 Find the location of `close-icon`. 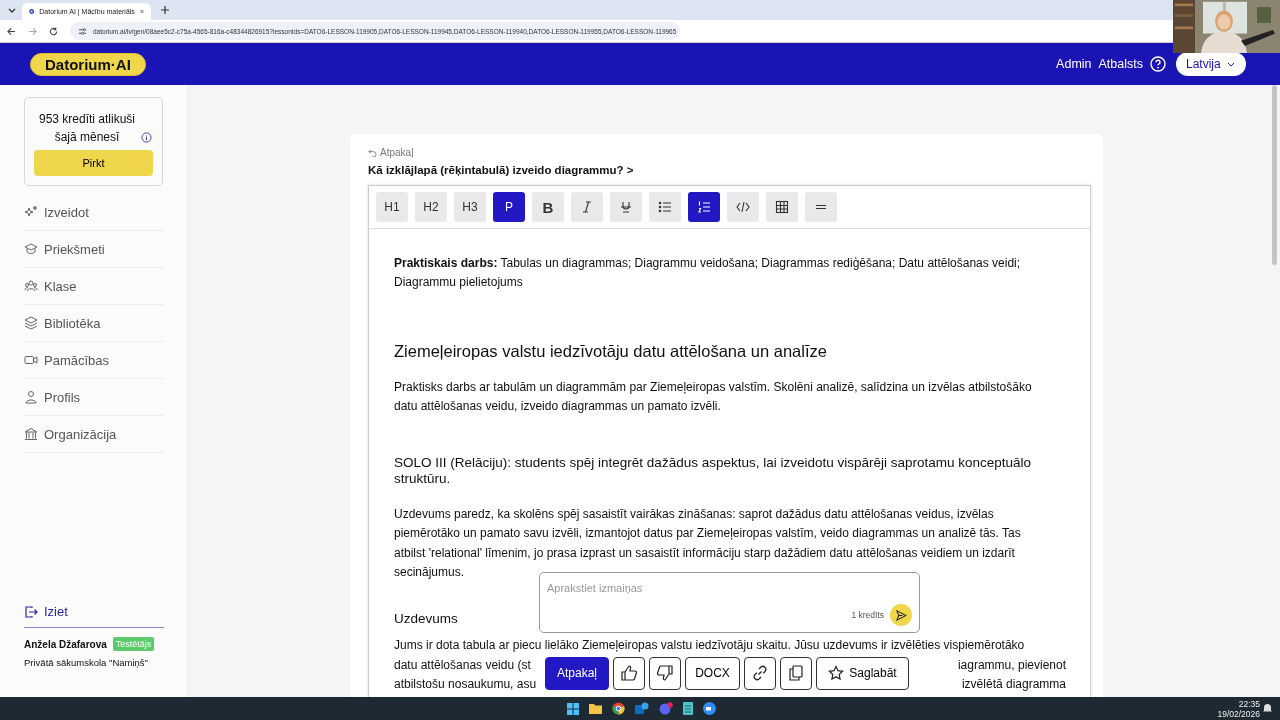

close-icon is located at coordinates (141, 11).